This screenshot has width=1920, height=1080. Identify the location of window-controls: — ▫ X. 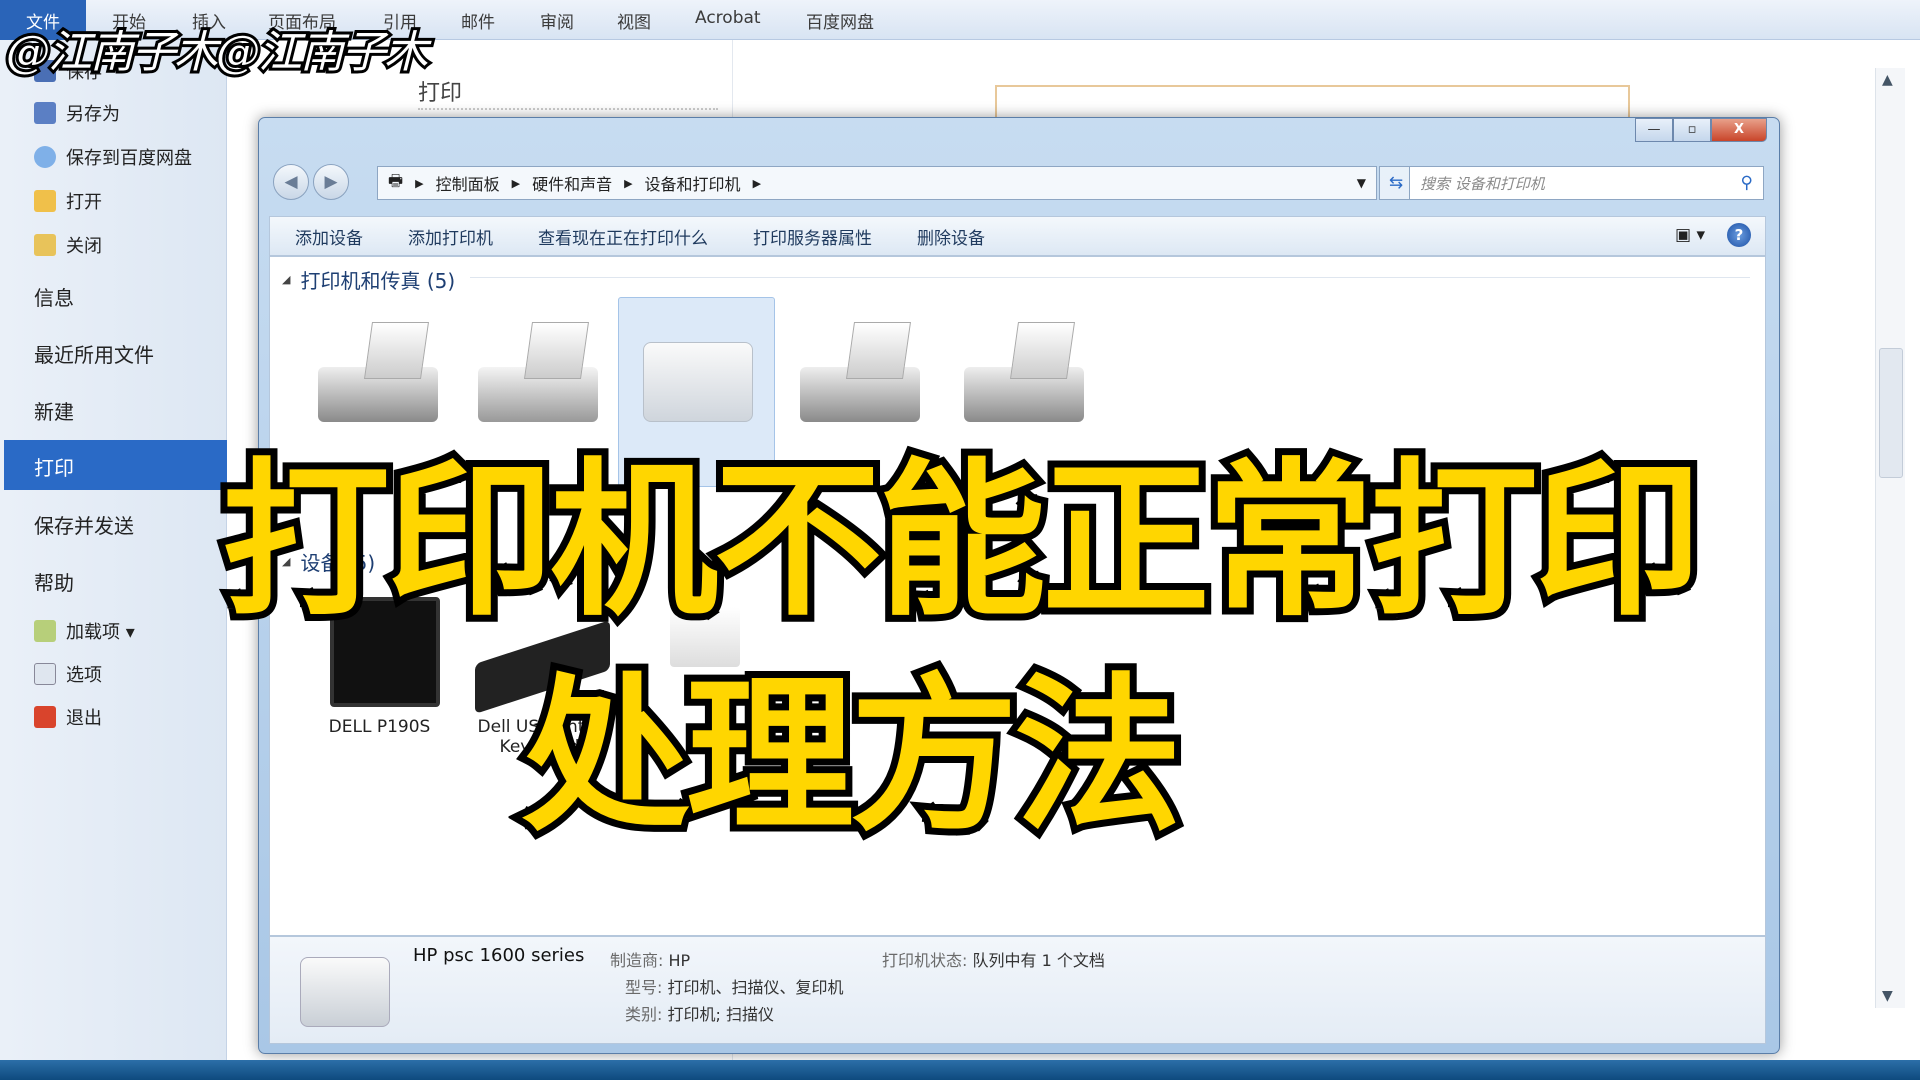
(1701, 130).